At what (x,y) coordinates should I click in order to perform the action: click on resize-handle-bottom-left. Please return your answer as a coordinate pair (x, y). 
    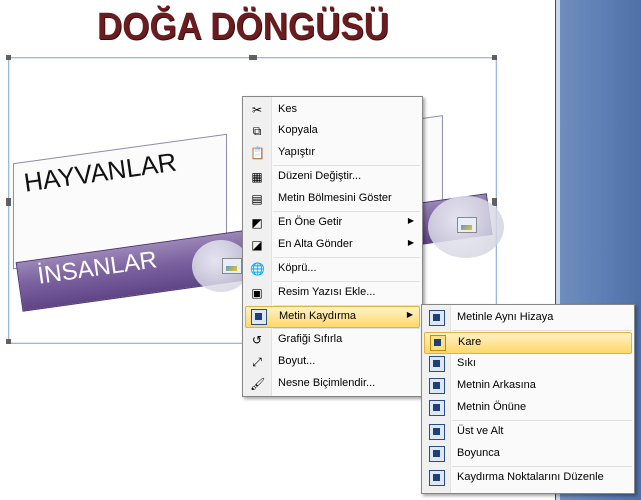
    Looking at the image, I should click on (8, 341).